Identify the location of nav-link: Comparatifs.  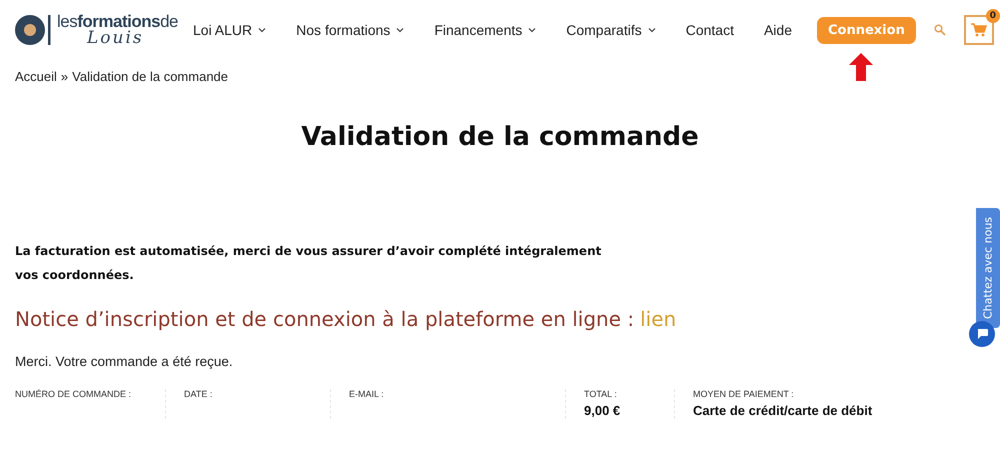
(611, 30).